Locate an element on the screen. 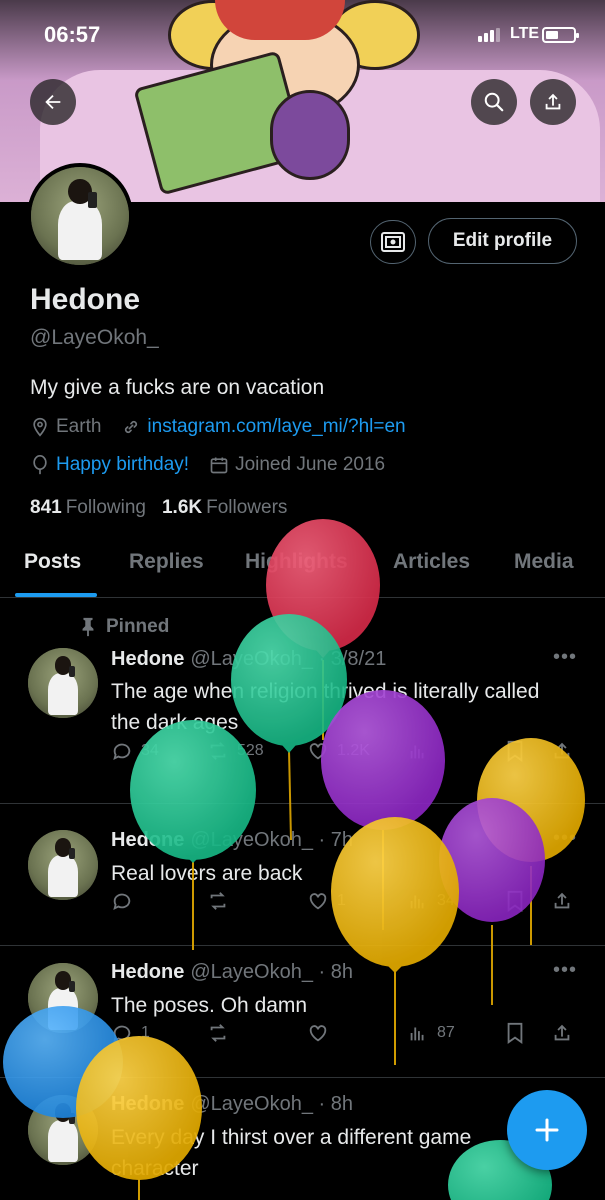 This screenshot has height=1200, width=605. back-arrow-icon is located at coordinates (53, 102).